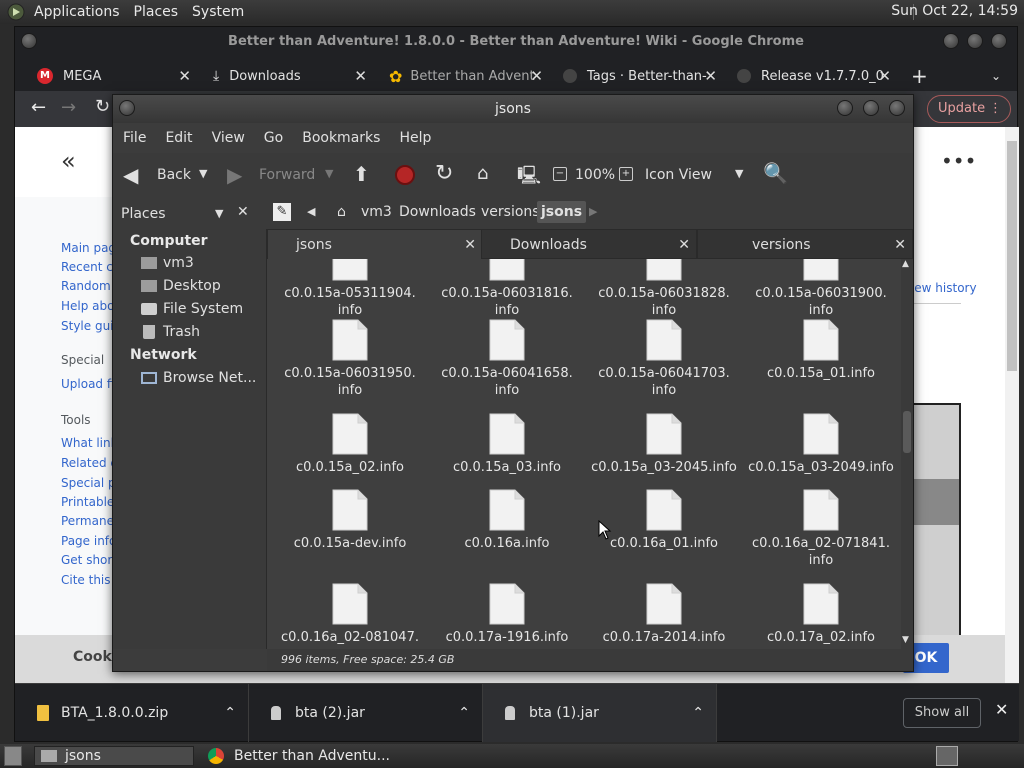  I want to click on places-menu: Places, so click(156, 12).